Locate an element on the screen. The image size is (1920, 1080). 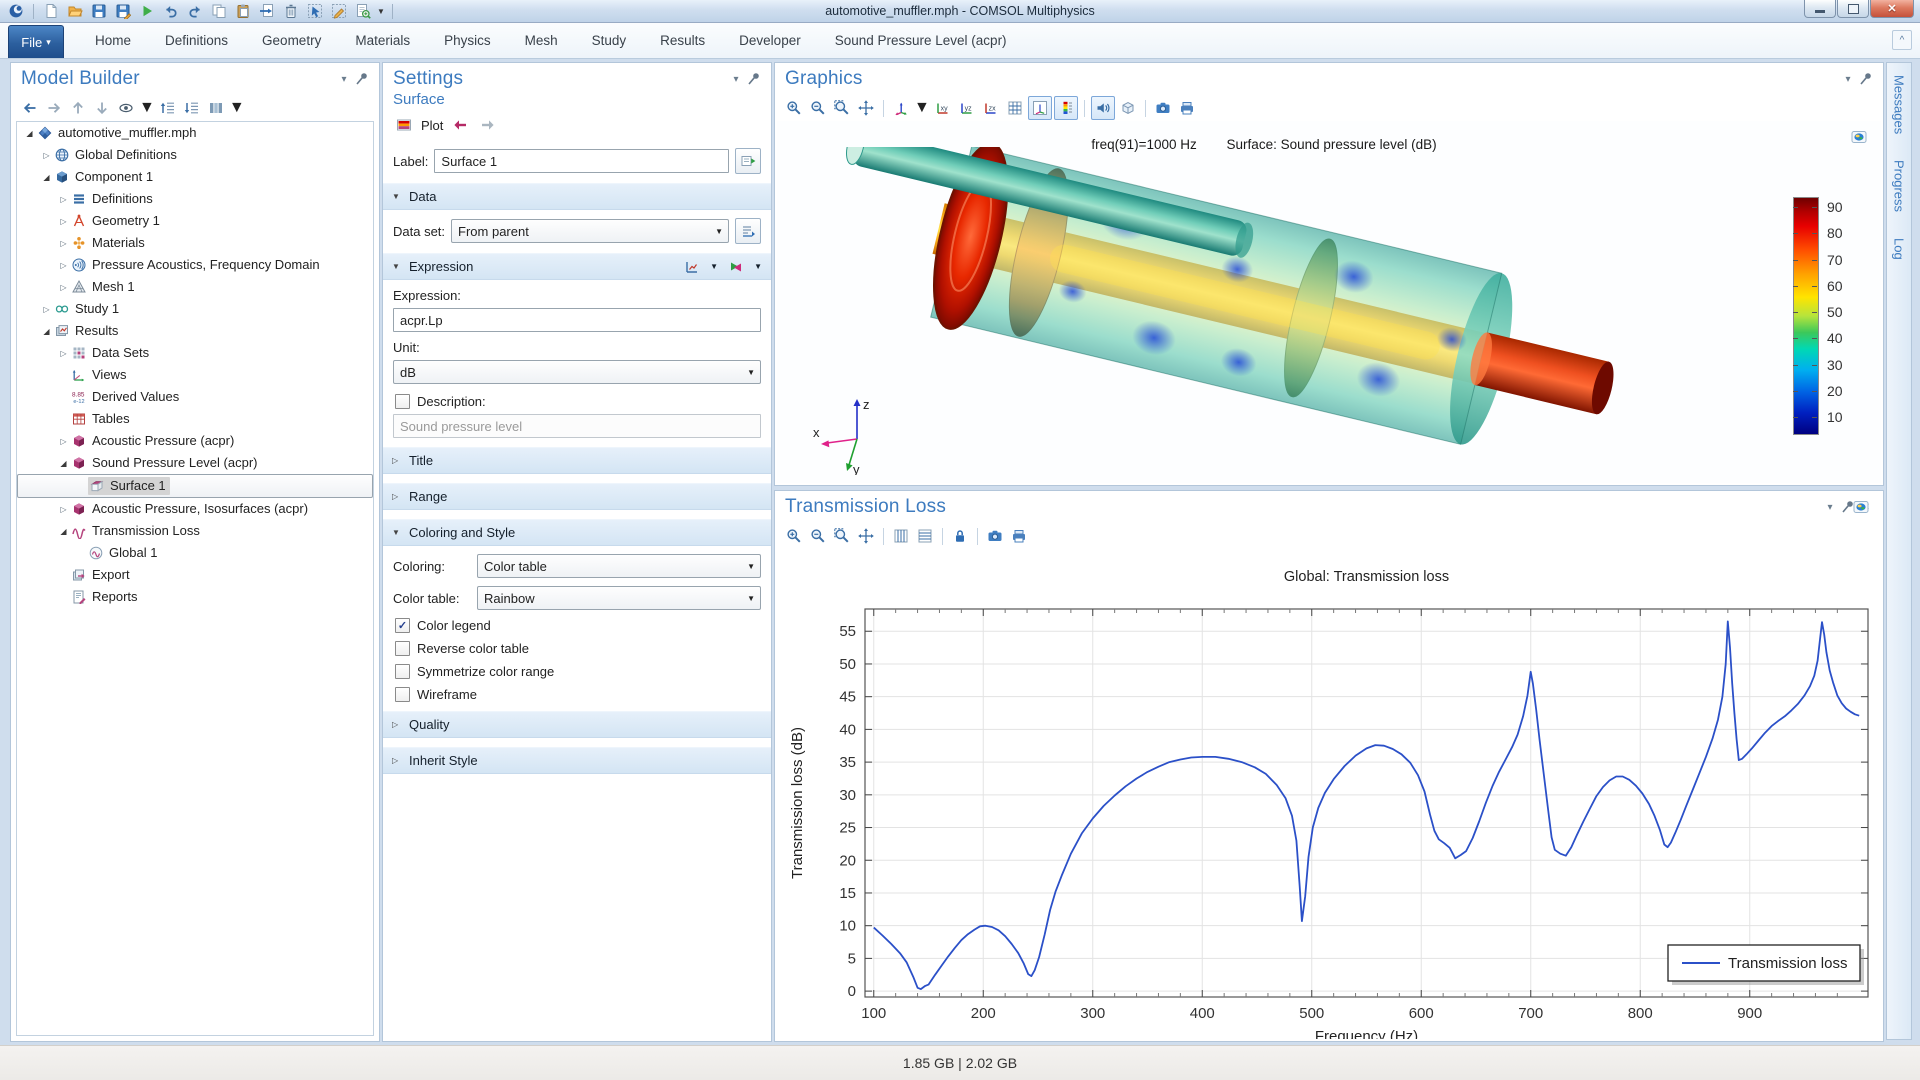
section-quality: ▷ Quality is located at coordinates (577, 724).